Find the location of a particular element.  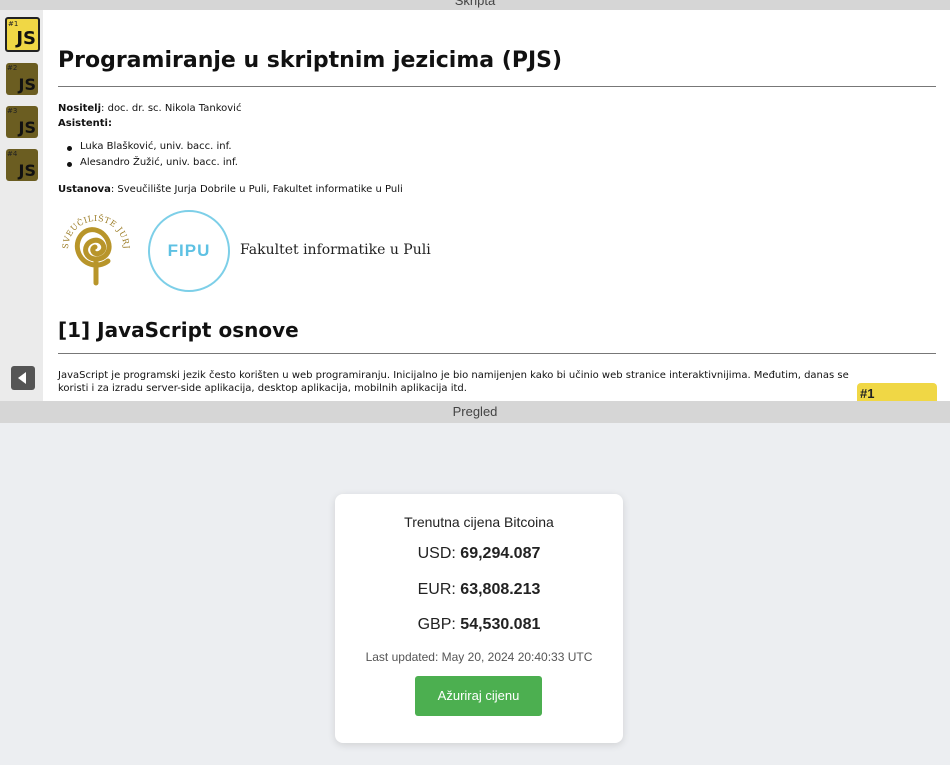

asistenti-label: Asistenti is located at coordinates (83, 123).